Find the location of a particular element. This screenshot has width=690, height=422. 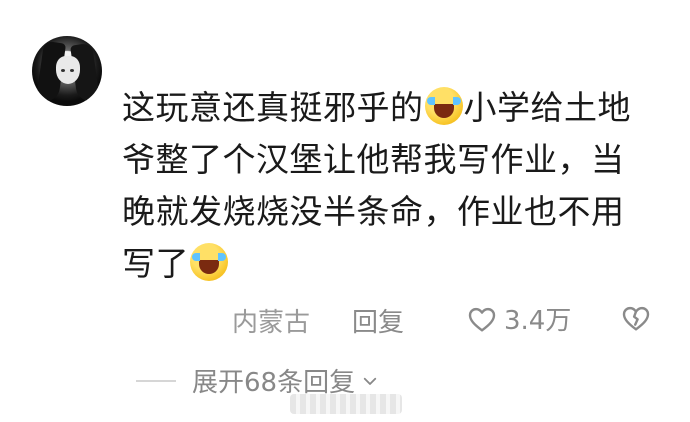

comment-line1-rest: 小学给土地 is located at coordinates (547, 107).